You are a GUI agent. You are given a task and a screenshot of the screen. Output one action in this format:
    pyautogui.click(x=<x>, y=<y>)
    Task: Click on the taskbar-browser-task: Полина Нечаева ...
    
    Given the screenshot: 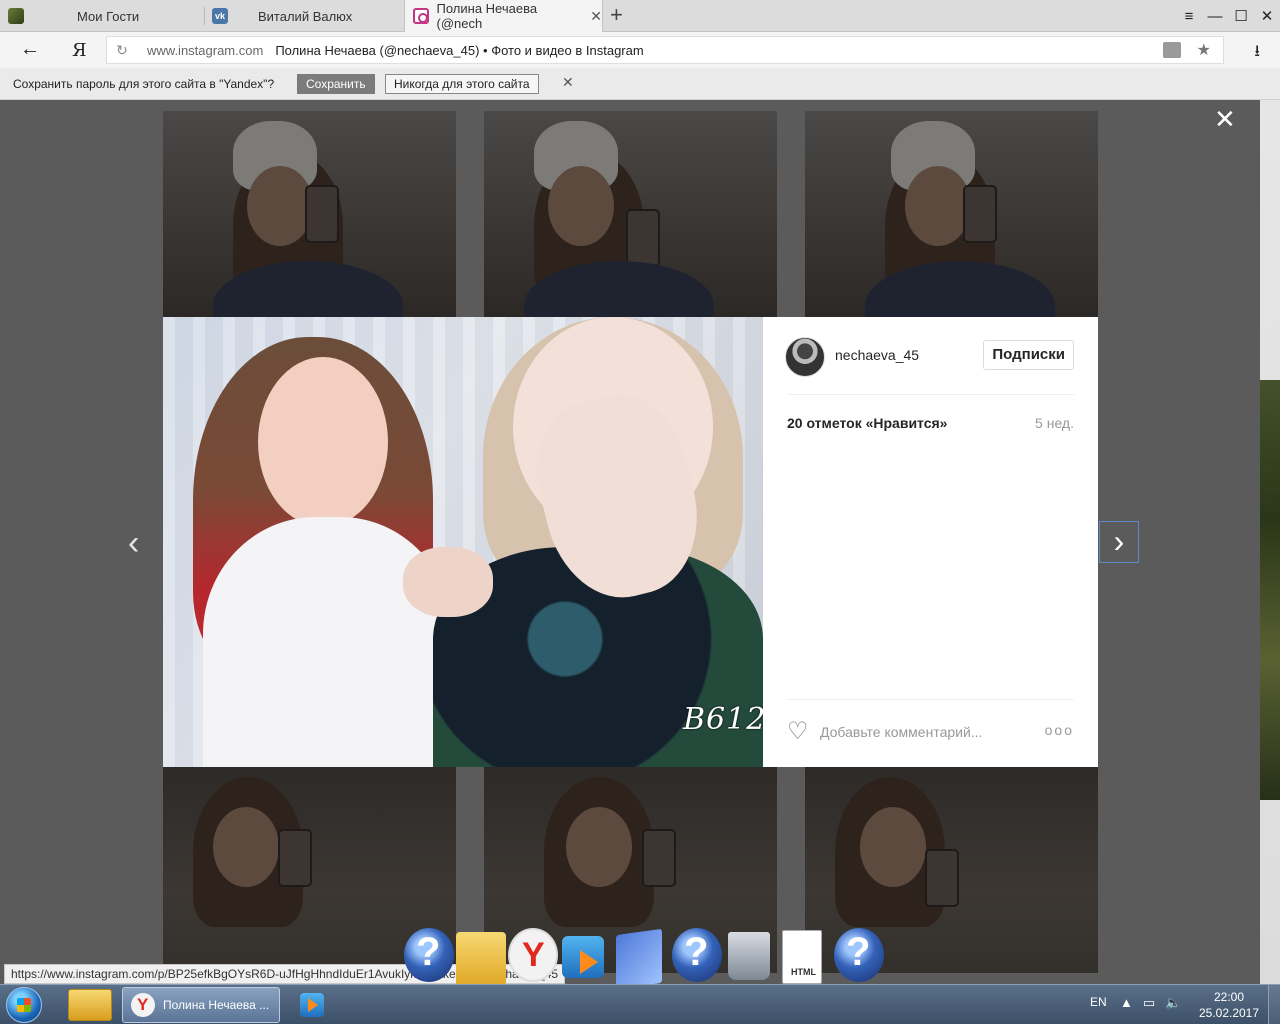 What is the action you would take?
    pyautogui.click(x=201, y=1005)
    